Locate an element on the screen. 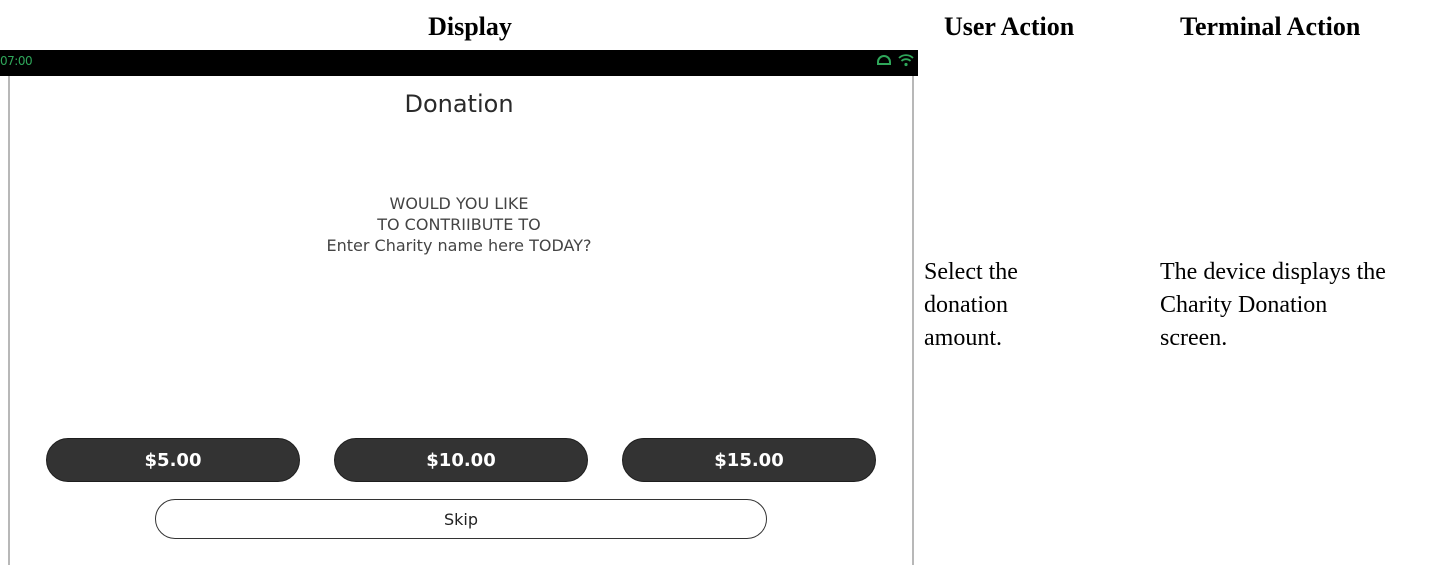 The width and height of the screenshot is (1453, 565). column-header-terminal-action: Terminal Action is located at coordinates (1270, 26).